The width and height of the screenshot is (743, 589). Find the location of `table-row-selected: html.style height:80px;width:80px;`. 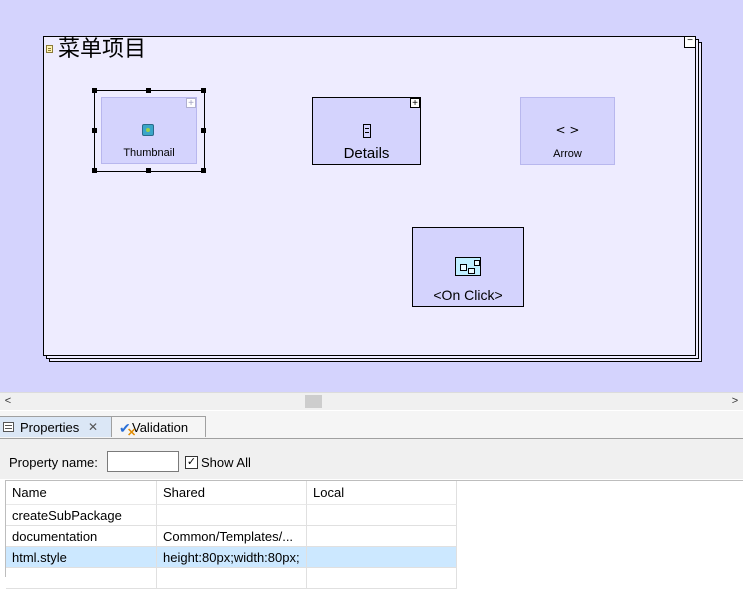

table-row-selected: html.style height:80px;width:80px; is located at coordinates (231, 557).